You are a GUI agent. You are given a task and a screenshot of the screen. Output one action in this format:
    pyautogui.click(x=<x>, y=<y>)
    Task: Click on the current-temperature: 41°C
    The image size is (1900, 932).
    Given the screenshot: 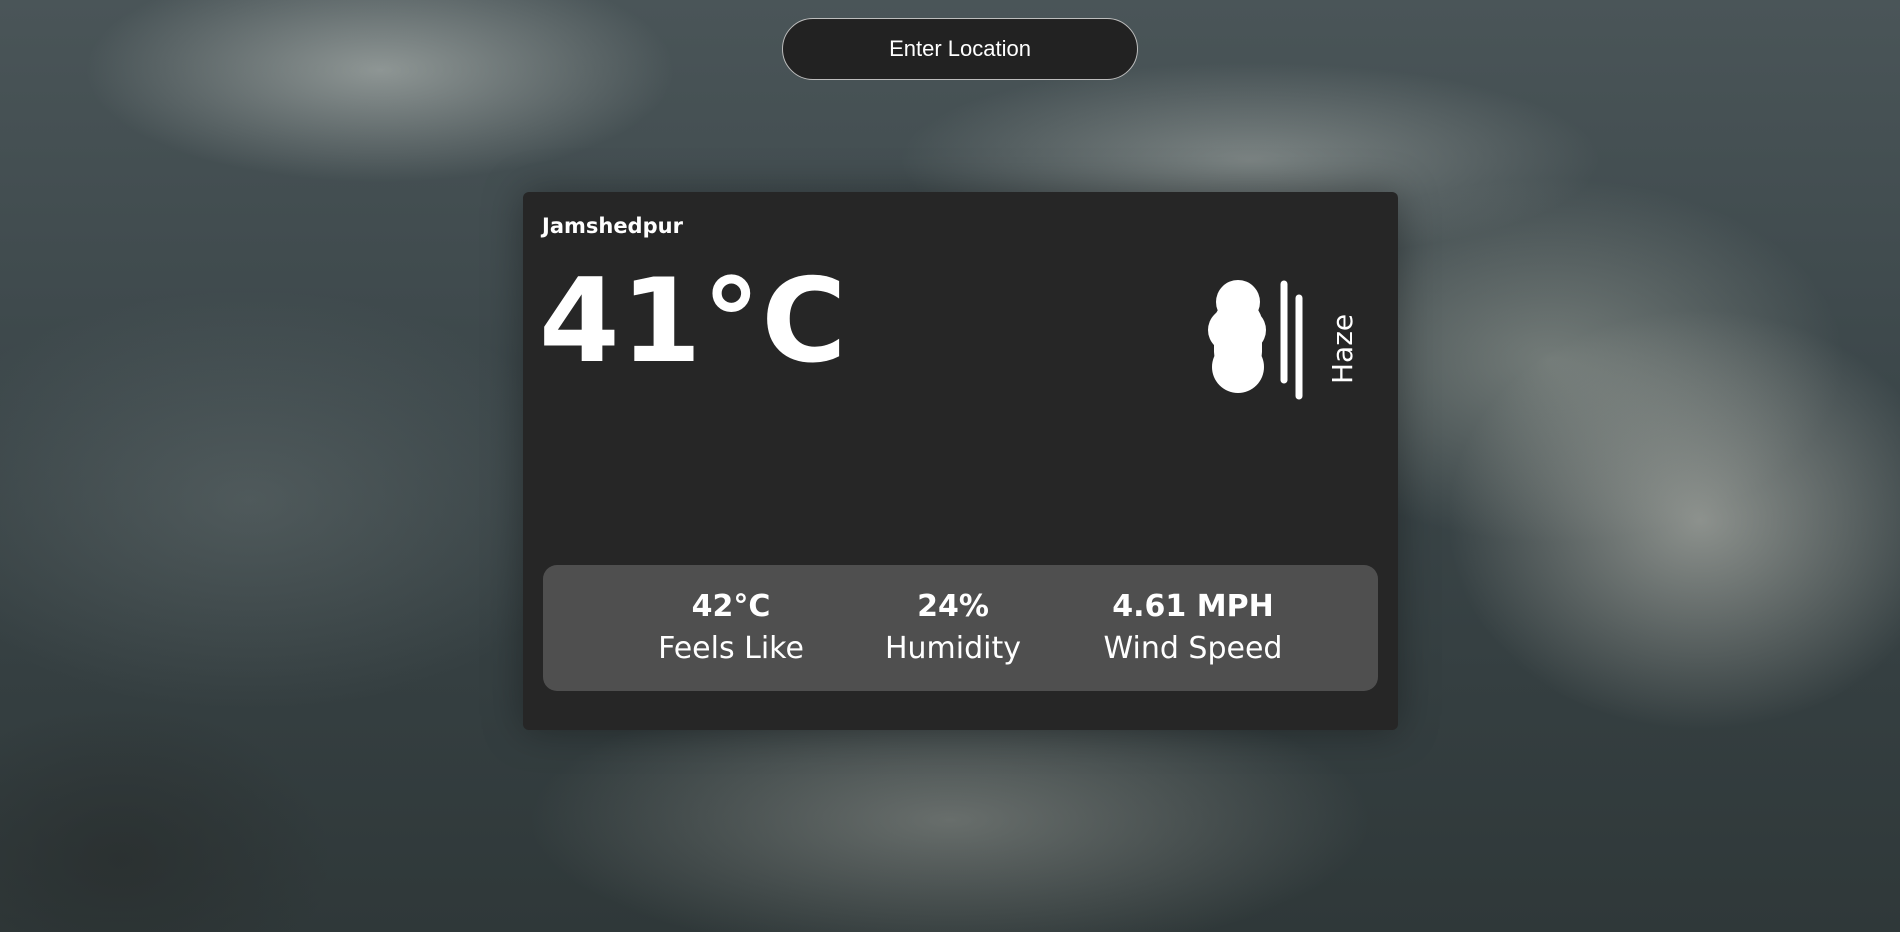 What is the action you would take?
    pyautogui.click(x=693, y=321)
    